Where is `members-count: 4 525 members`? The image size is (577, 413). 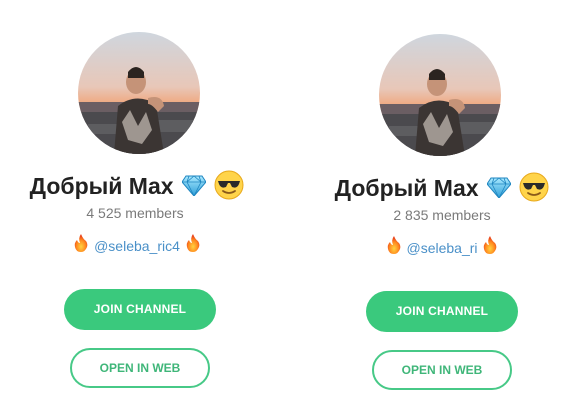
members-count: 4 525 members is located at coordinates (135, 213).